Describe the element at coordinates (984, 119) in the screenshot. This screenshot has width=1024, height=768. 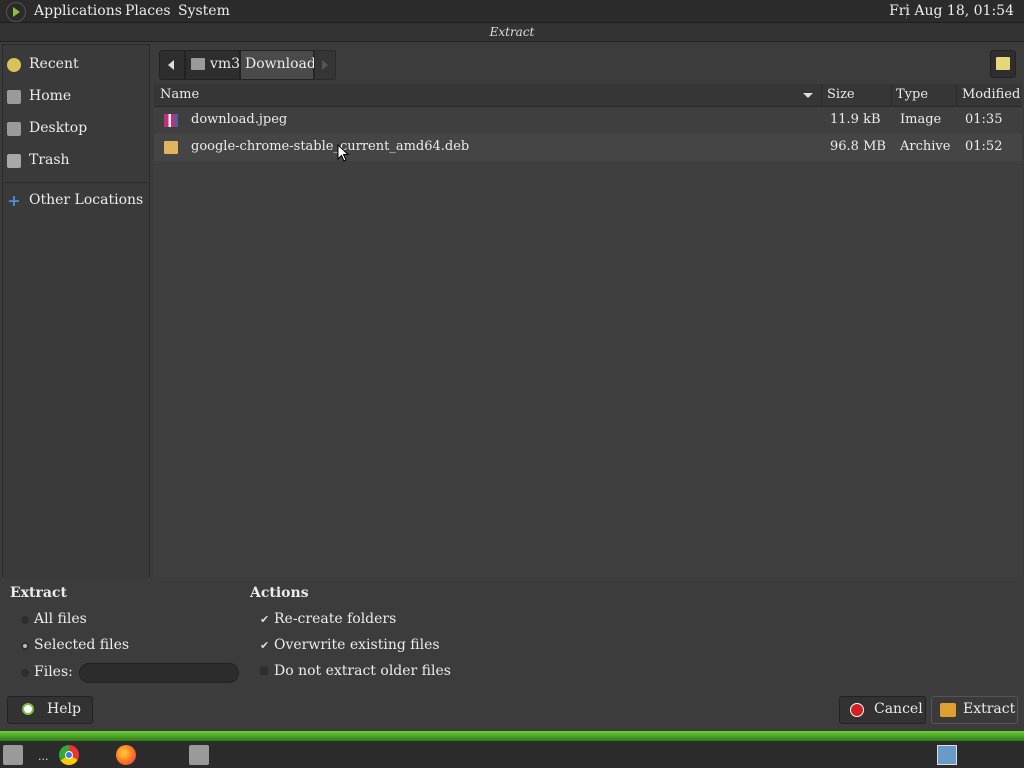
I see `file-modified: 01:35` at that location.